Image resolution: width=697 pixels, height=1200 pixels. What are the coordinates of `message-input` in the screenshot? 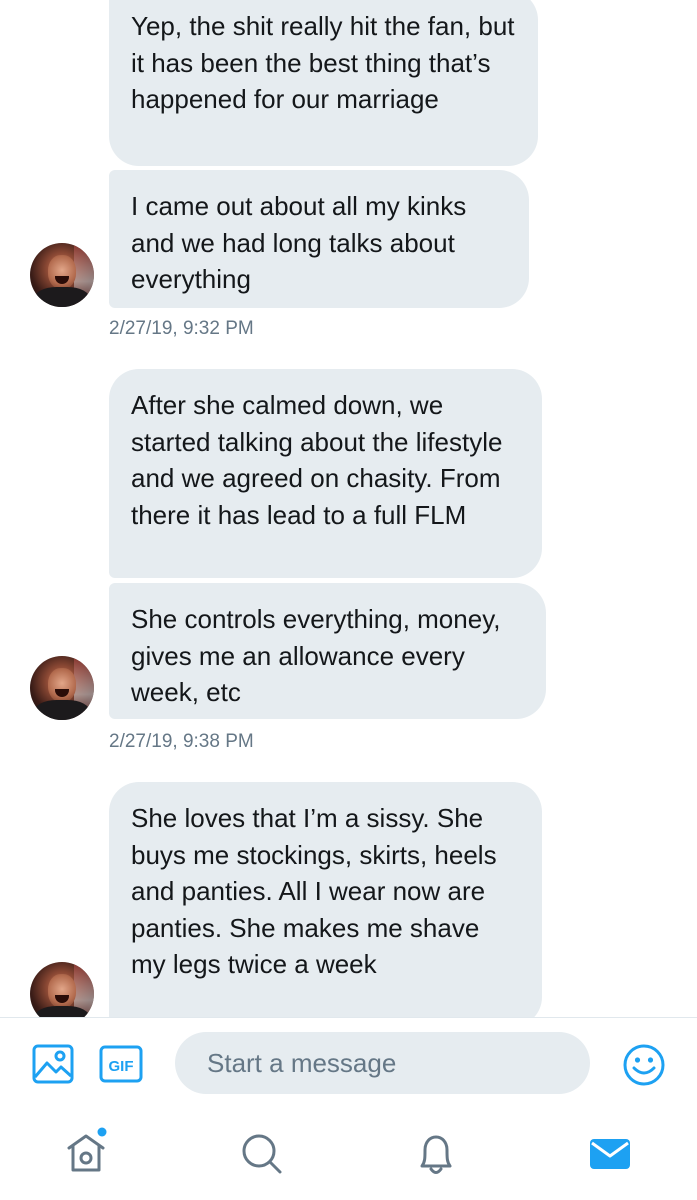 It's located at (382, 1063).